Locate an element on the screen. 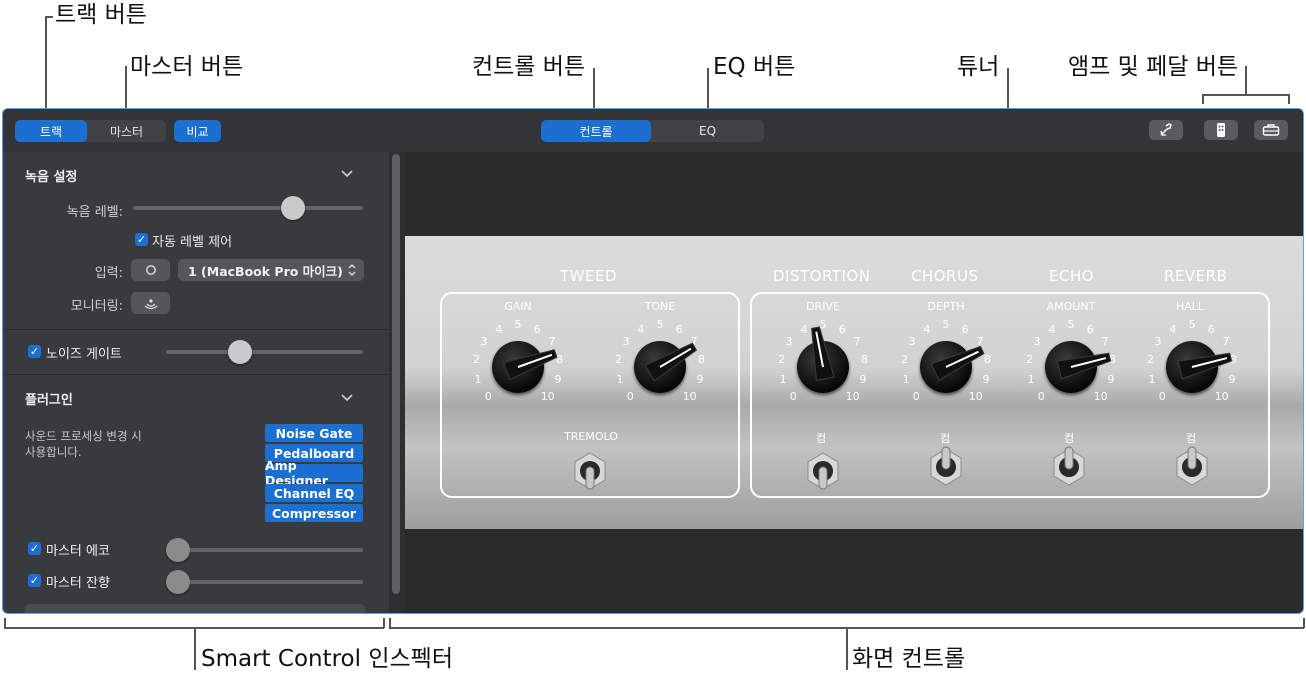 The image size is (1306, 678). callout-screen-controls: 화면 컨트롤 is located at coordinates (909, 659).